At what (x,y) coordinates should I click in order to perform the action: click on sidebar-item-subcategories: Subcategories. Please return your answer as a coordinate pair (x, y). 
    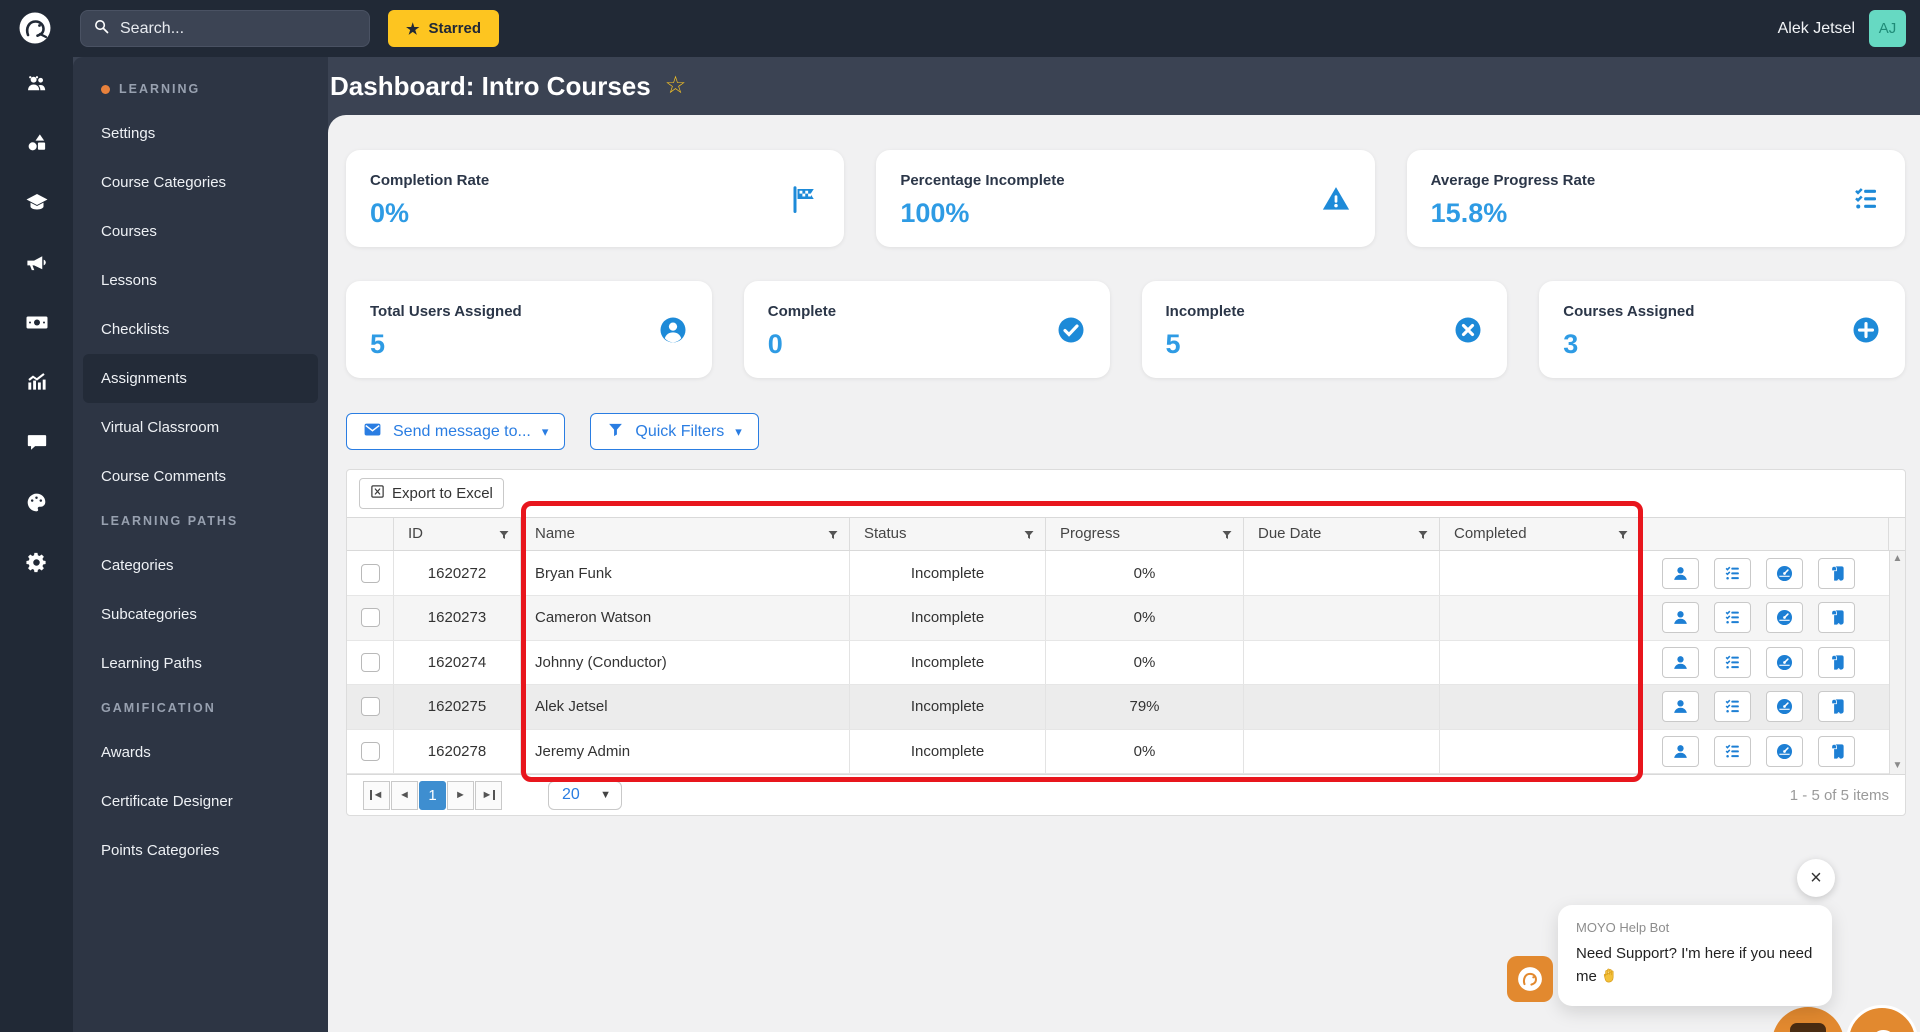
    Looking at the image, I should click on (200, 614).